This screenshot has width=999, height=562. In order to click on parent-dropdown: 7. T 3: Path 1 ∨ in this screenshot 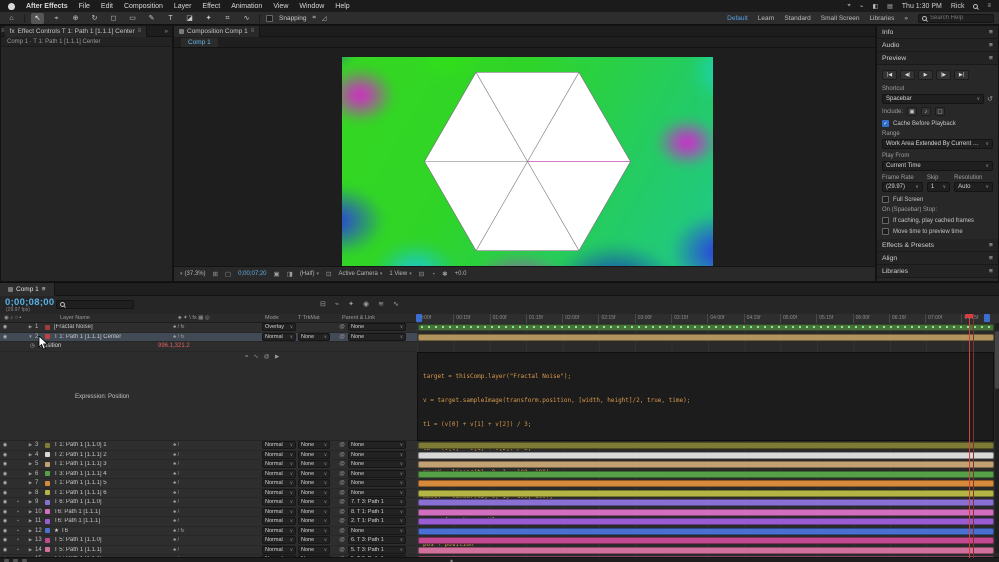, I will do `click(377, 502)`.